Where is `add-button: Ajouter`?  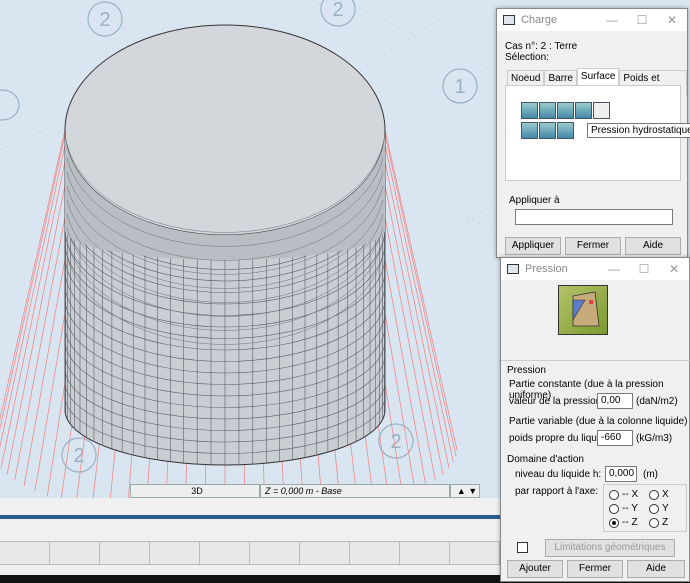 add-button: Ajouter is located at coordinates (535, 569).